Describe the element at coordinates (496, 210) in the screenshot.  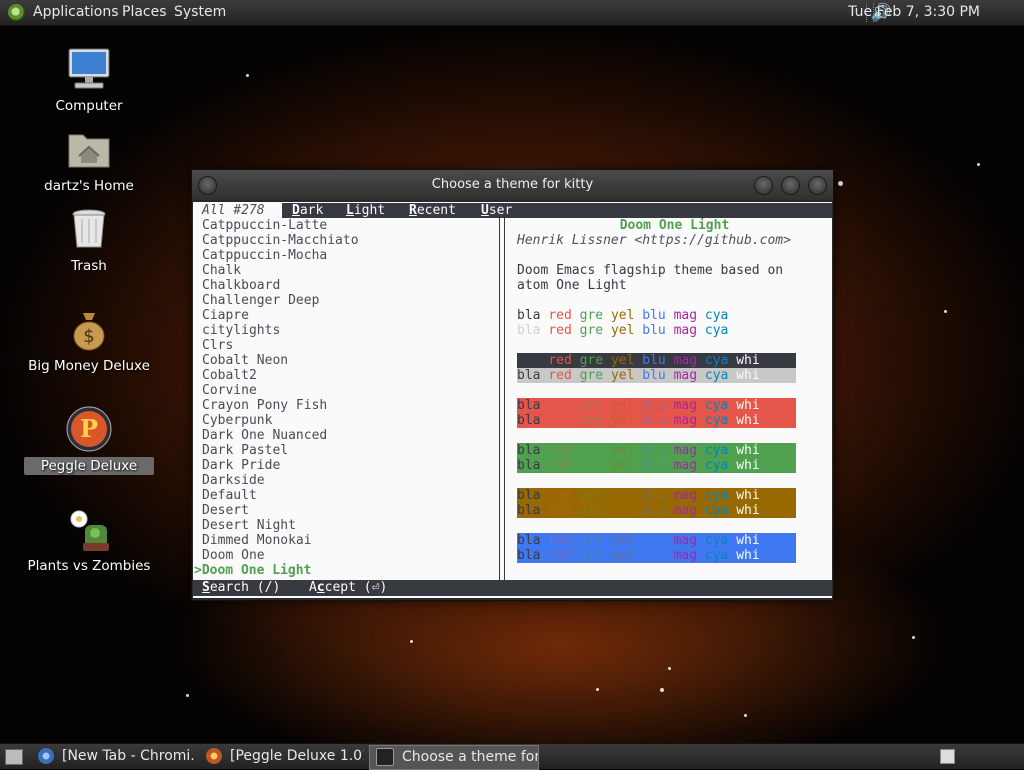
I see `tab-user: User` at that location.